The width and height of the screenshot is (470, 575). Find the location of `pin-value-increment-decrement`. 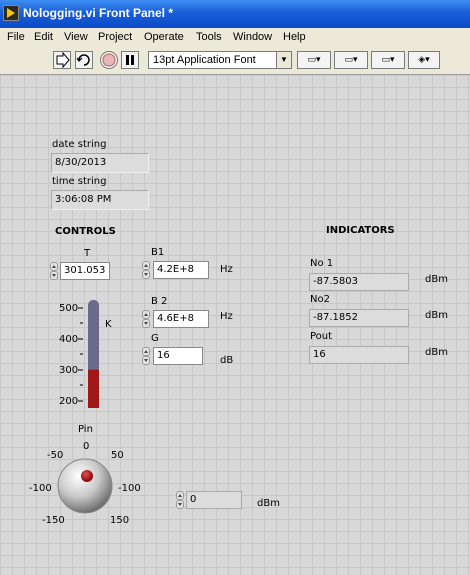

pin-value-increment-decrement is located at coordinates (180, 500).